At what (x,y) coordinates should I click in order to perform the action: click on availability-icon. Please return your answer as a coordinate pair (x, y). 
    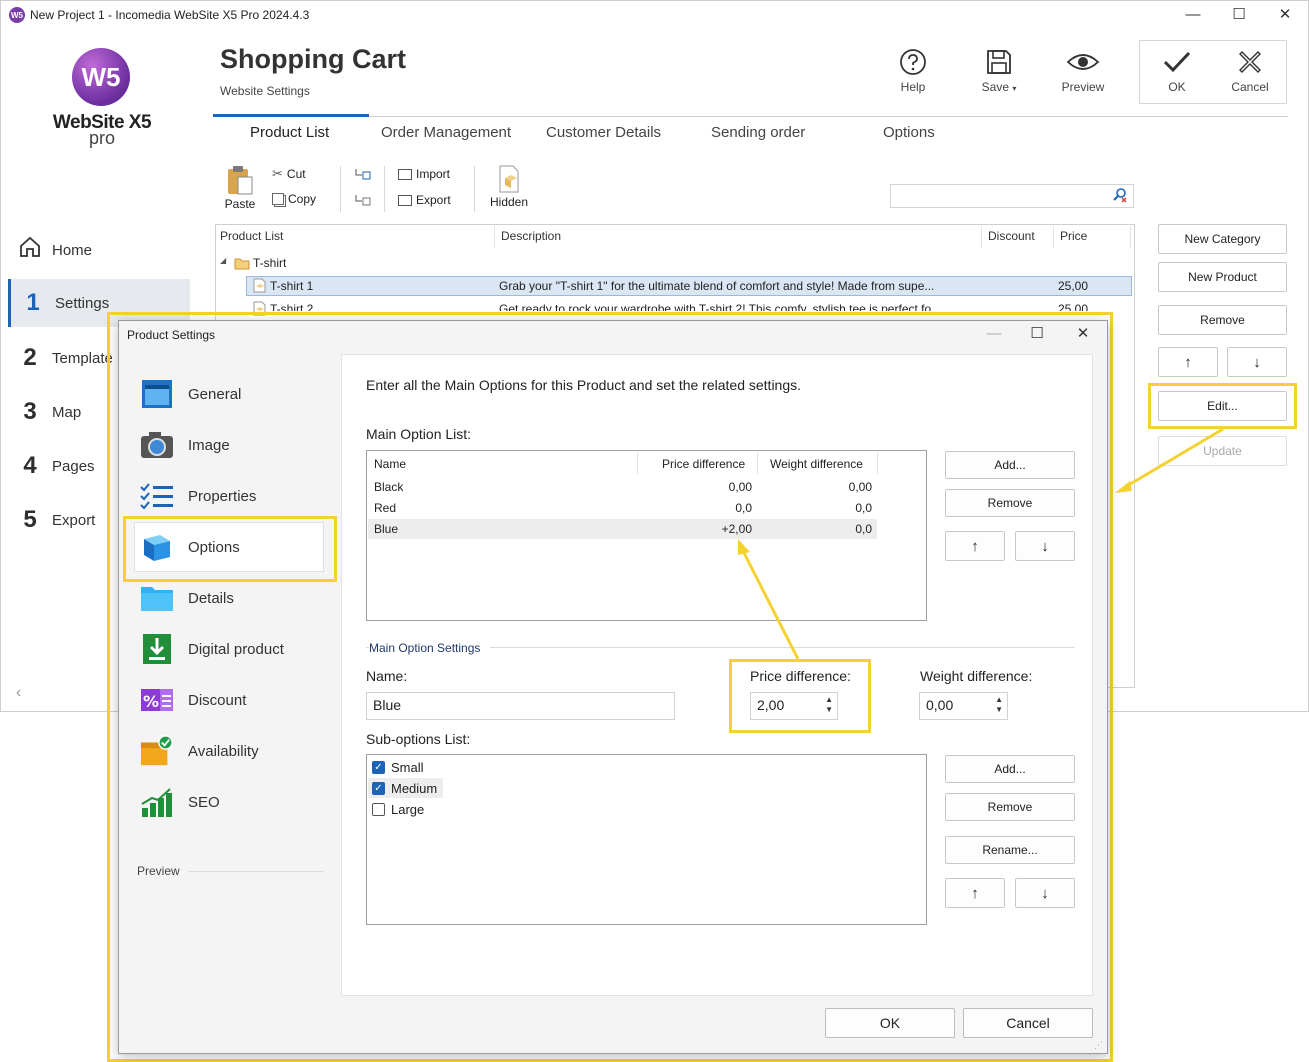
    Looking at the image, I should click on (157, 751).